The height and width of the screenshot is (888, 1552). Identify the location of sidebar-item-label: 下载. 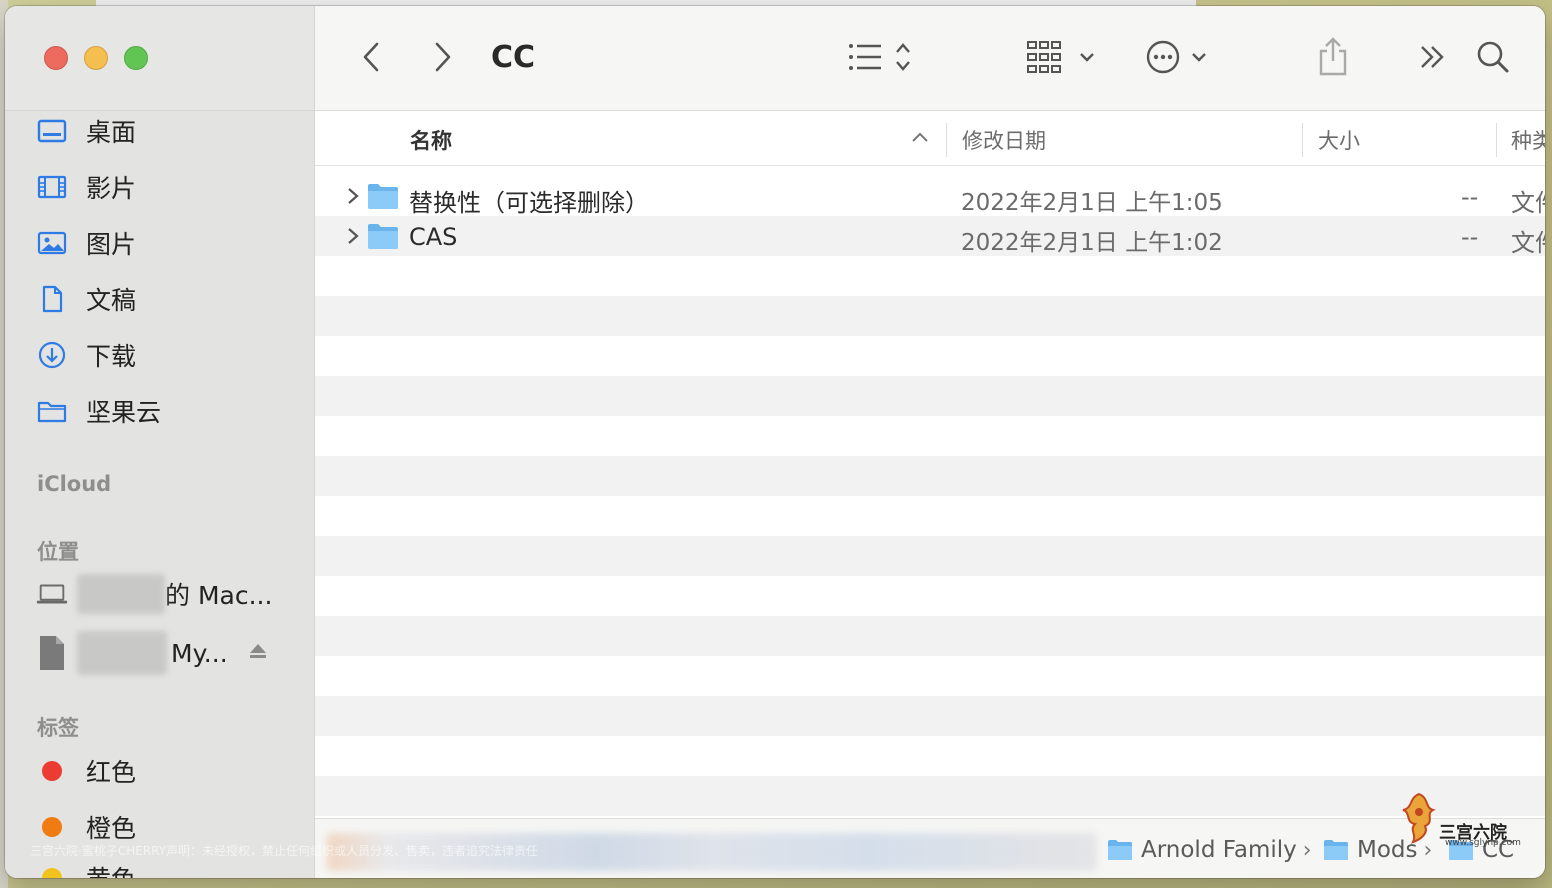
(111, 356).